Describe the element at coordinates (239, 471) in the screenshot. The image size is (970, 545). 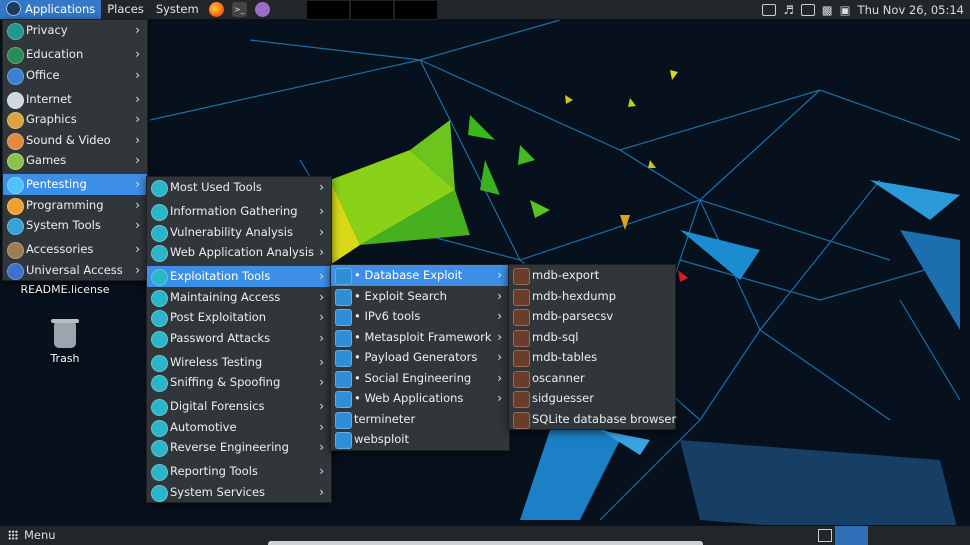
I see `menu-item-reporting-tools: Reporting Tools ›` at that location.